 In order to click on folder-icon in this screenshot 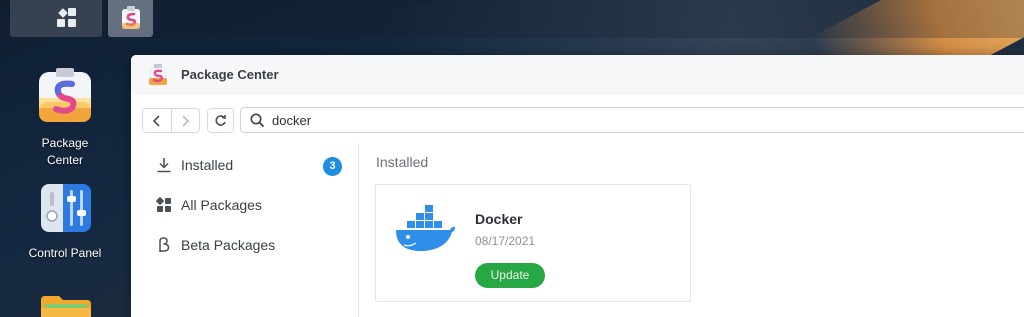, I will do `click(66, 306)`.